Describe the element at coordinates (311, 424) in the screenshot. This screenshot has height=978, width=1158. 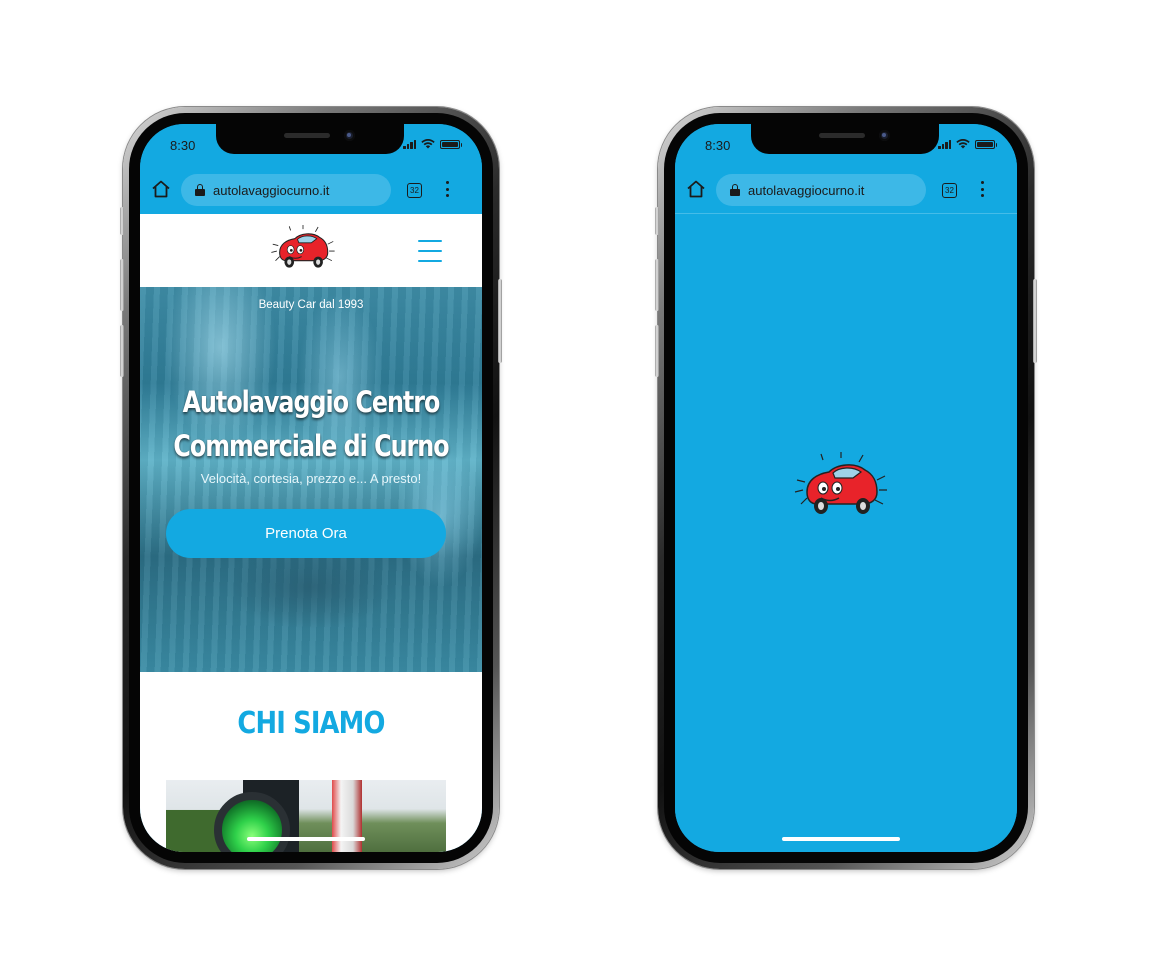
I see `hero-title: Autolavaggio Centro Commerciale di Curno` at that location.